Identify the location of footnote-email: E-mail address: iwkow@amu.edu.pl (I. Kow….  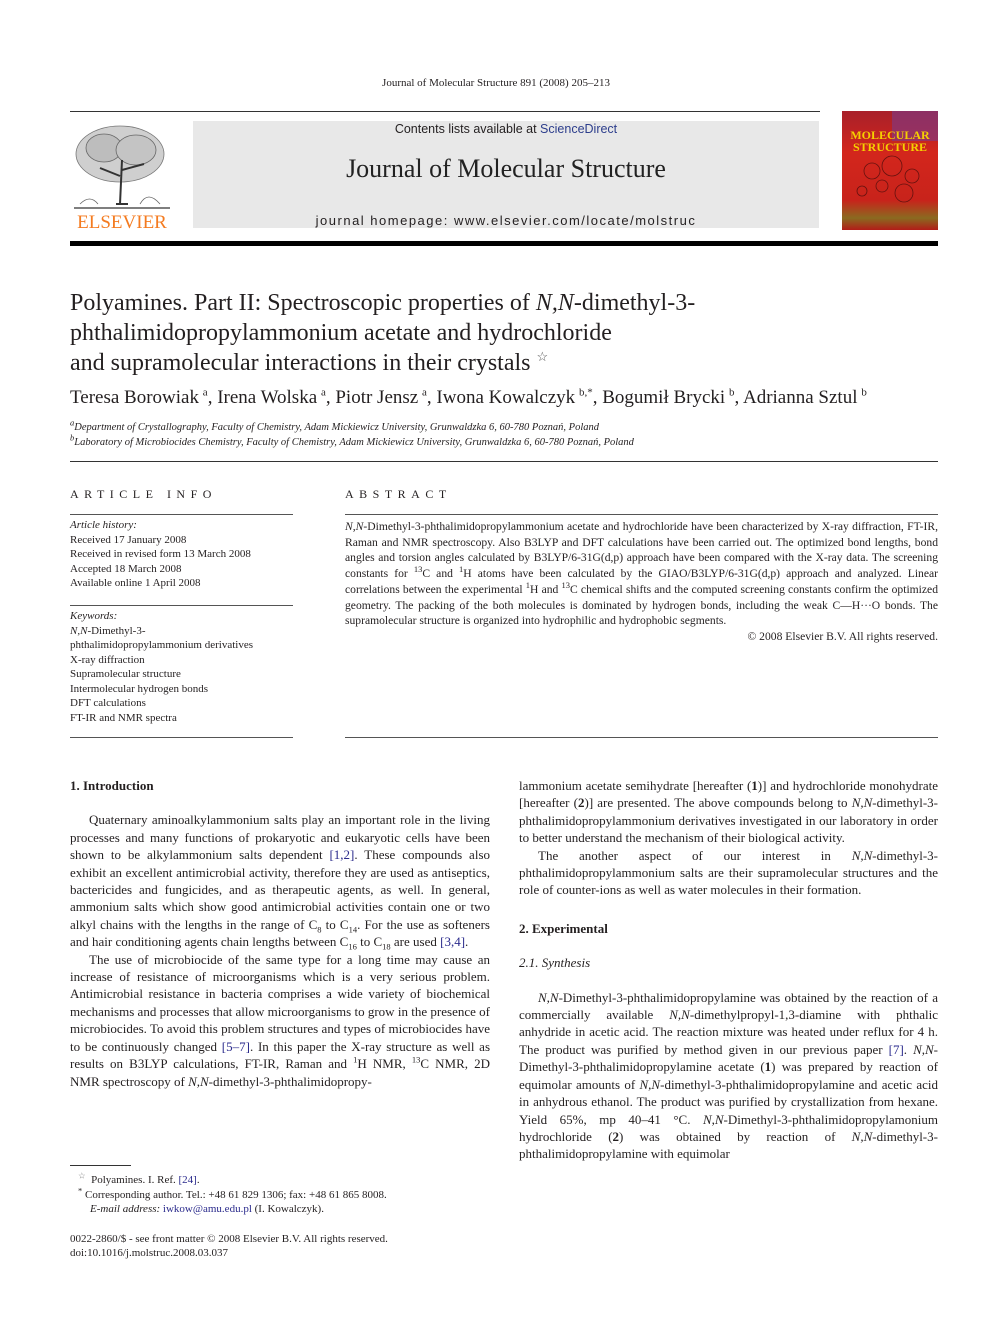
(285, 1209).